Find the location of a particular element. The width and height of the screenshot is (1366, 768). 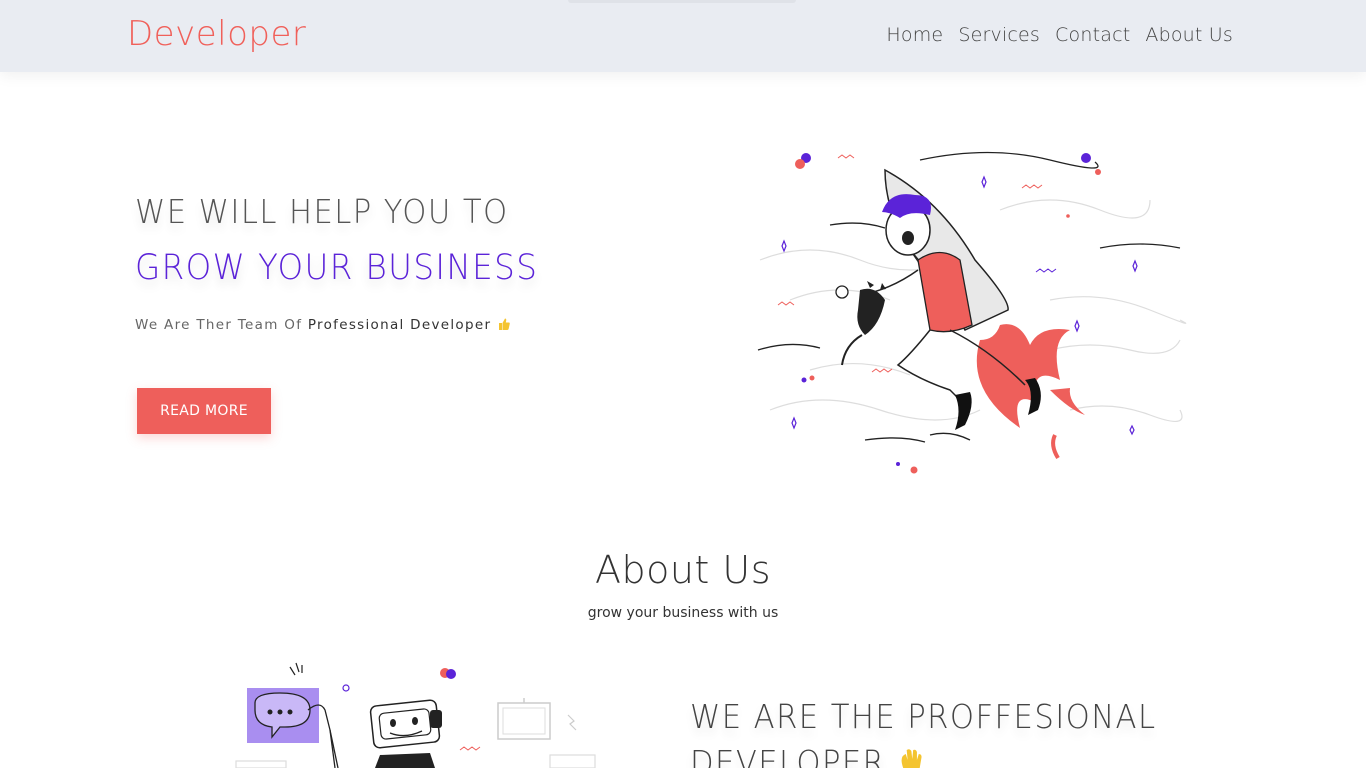

about-title: About Us is located at coordinates (683, 570).